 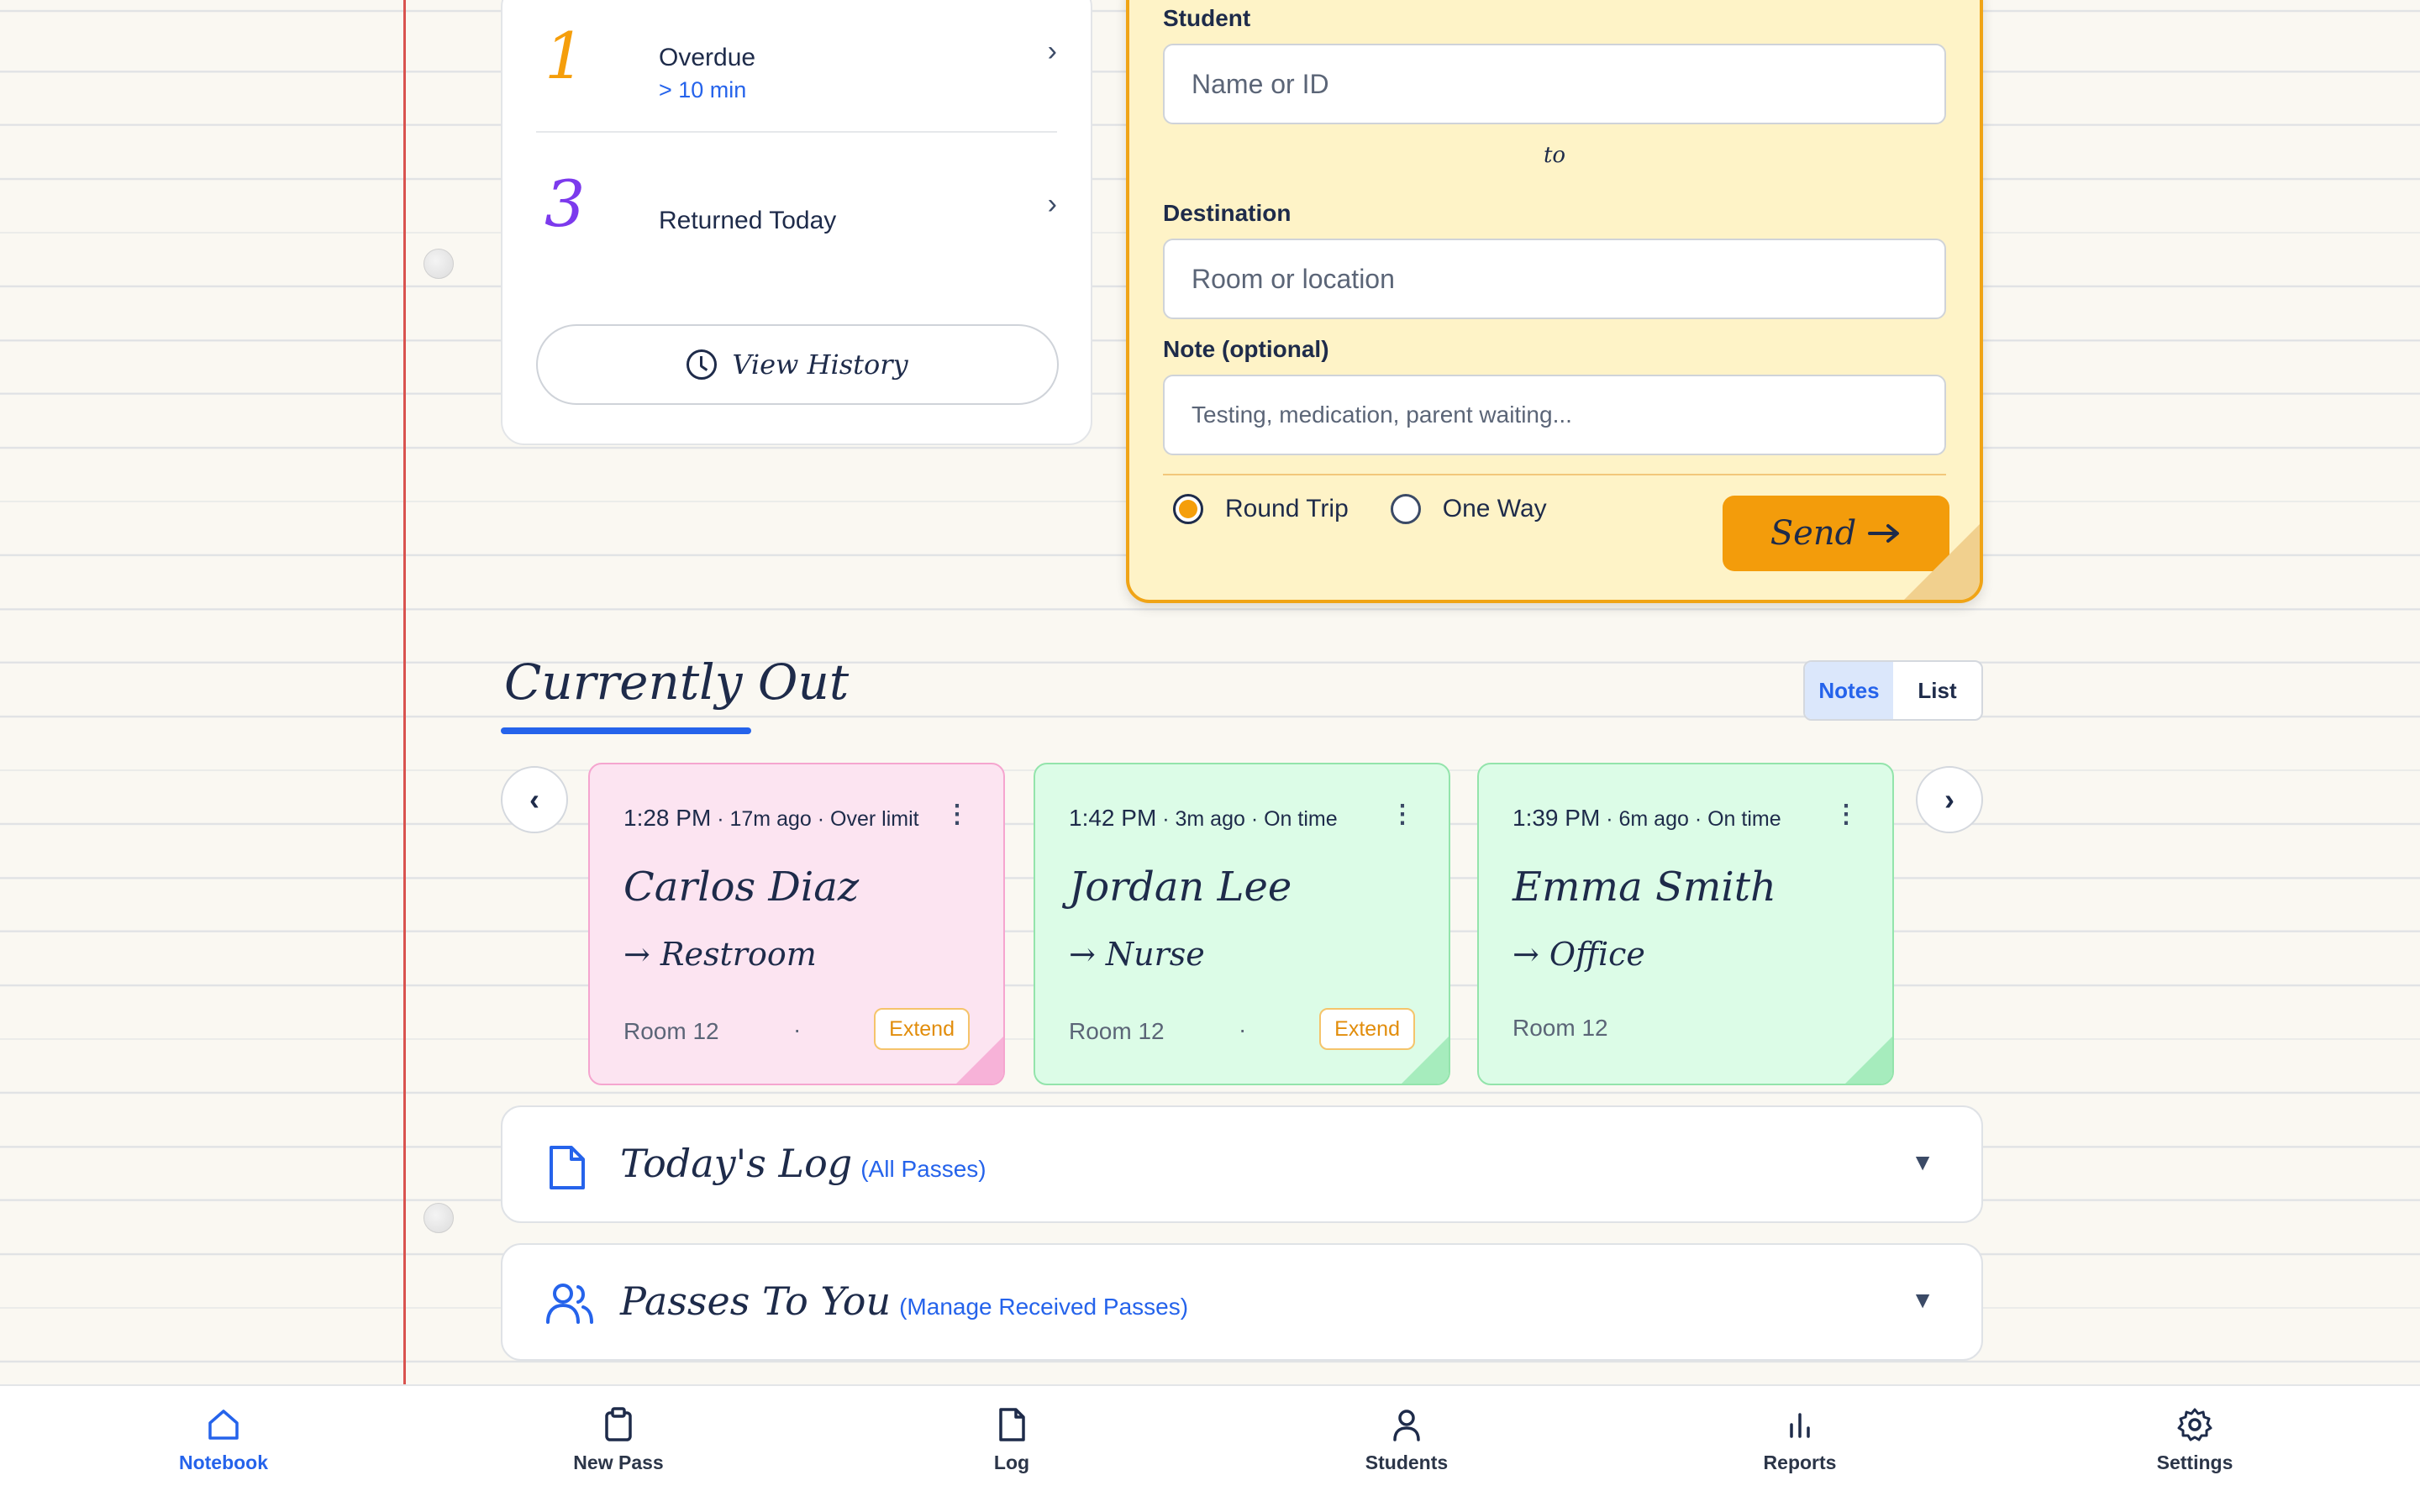 What do you see at coordinates (1113, 818) in the screenshot?
I see `pass-time: 1:42 PM` at bounding box center [1113, 818].